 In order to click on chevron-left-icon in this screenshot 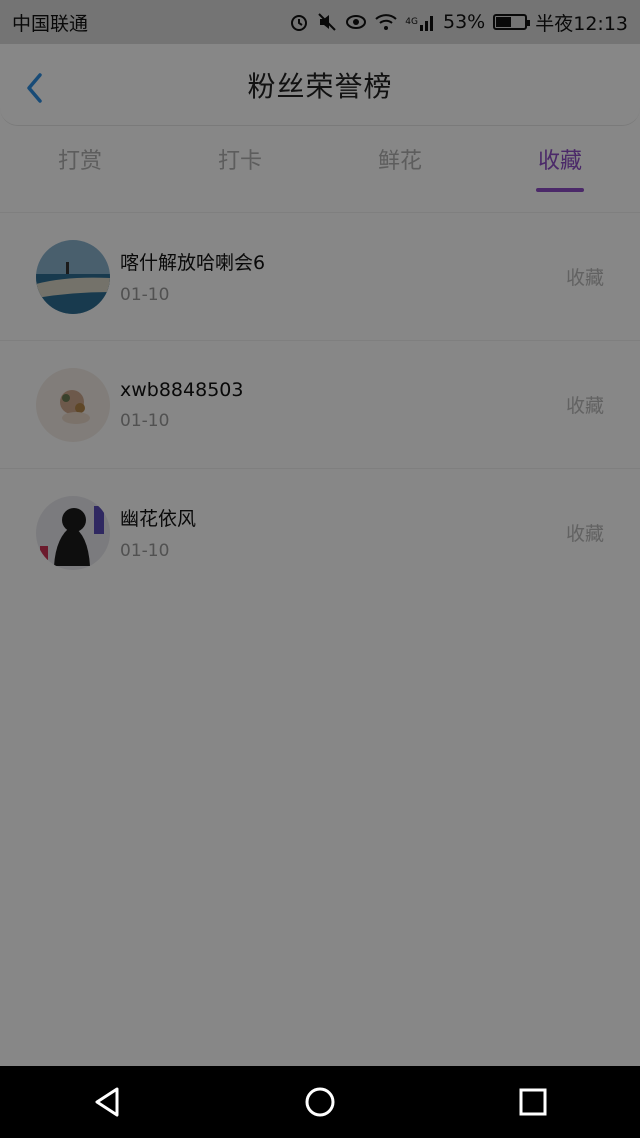, I will do `click(34, 88)`.